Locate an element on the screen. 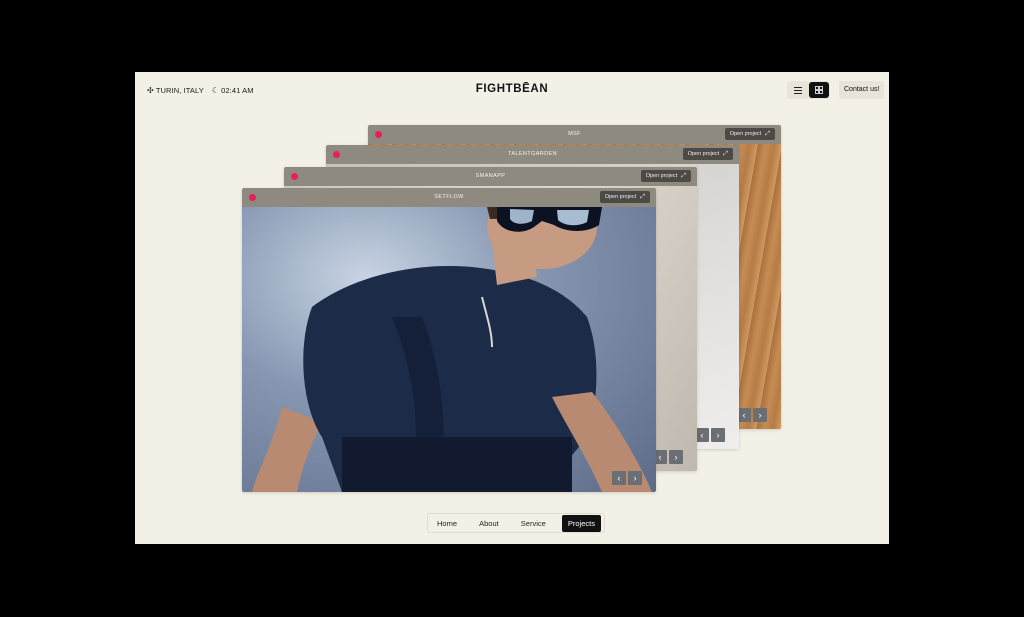 This screenshot has height=617, width=1024. card-title: TALENTGARDEN is located at coordinates (532, 154).